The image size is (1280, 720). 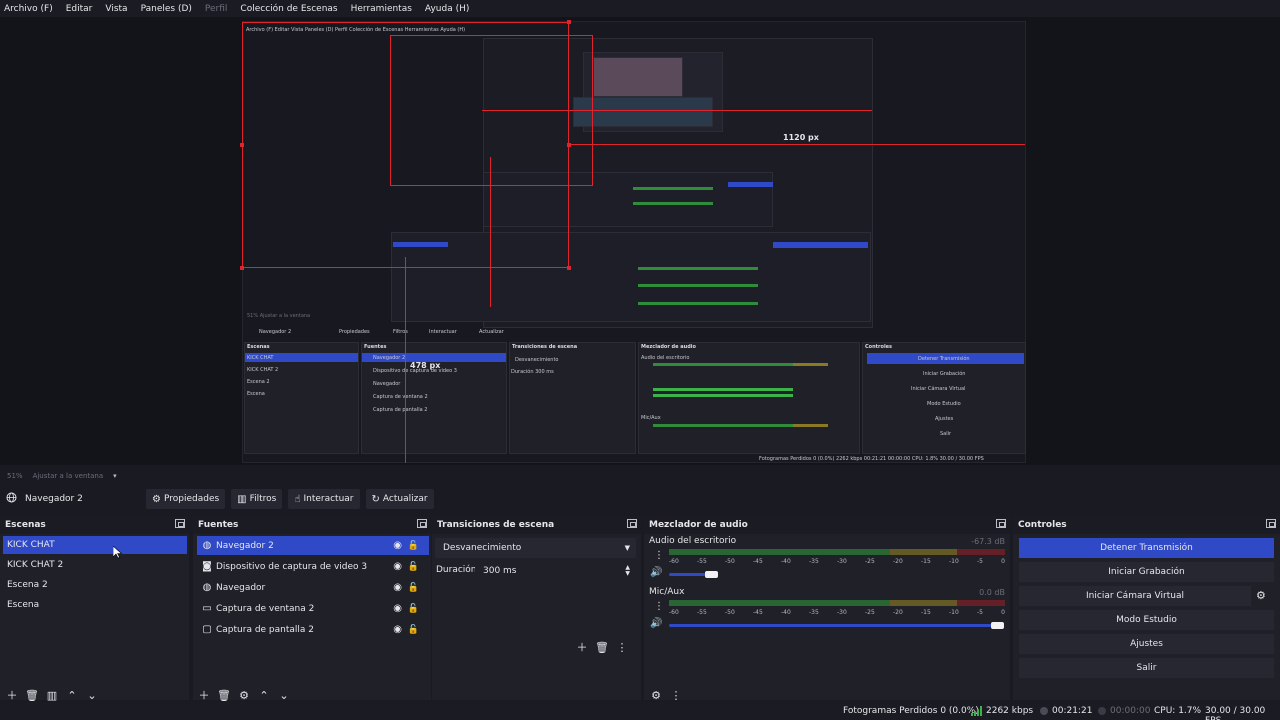 I want to click on scene-item-kick-chat: KICK CHAT, so click(x=95, y=545).